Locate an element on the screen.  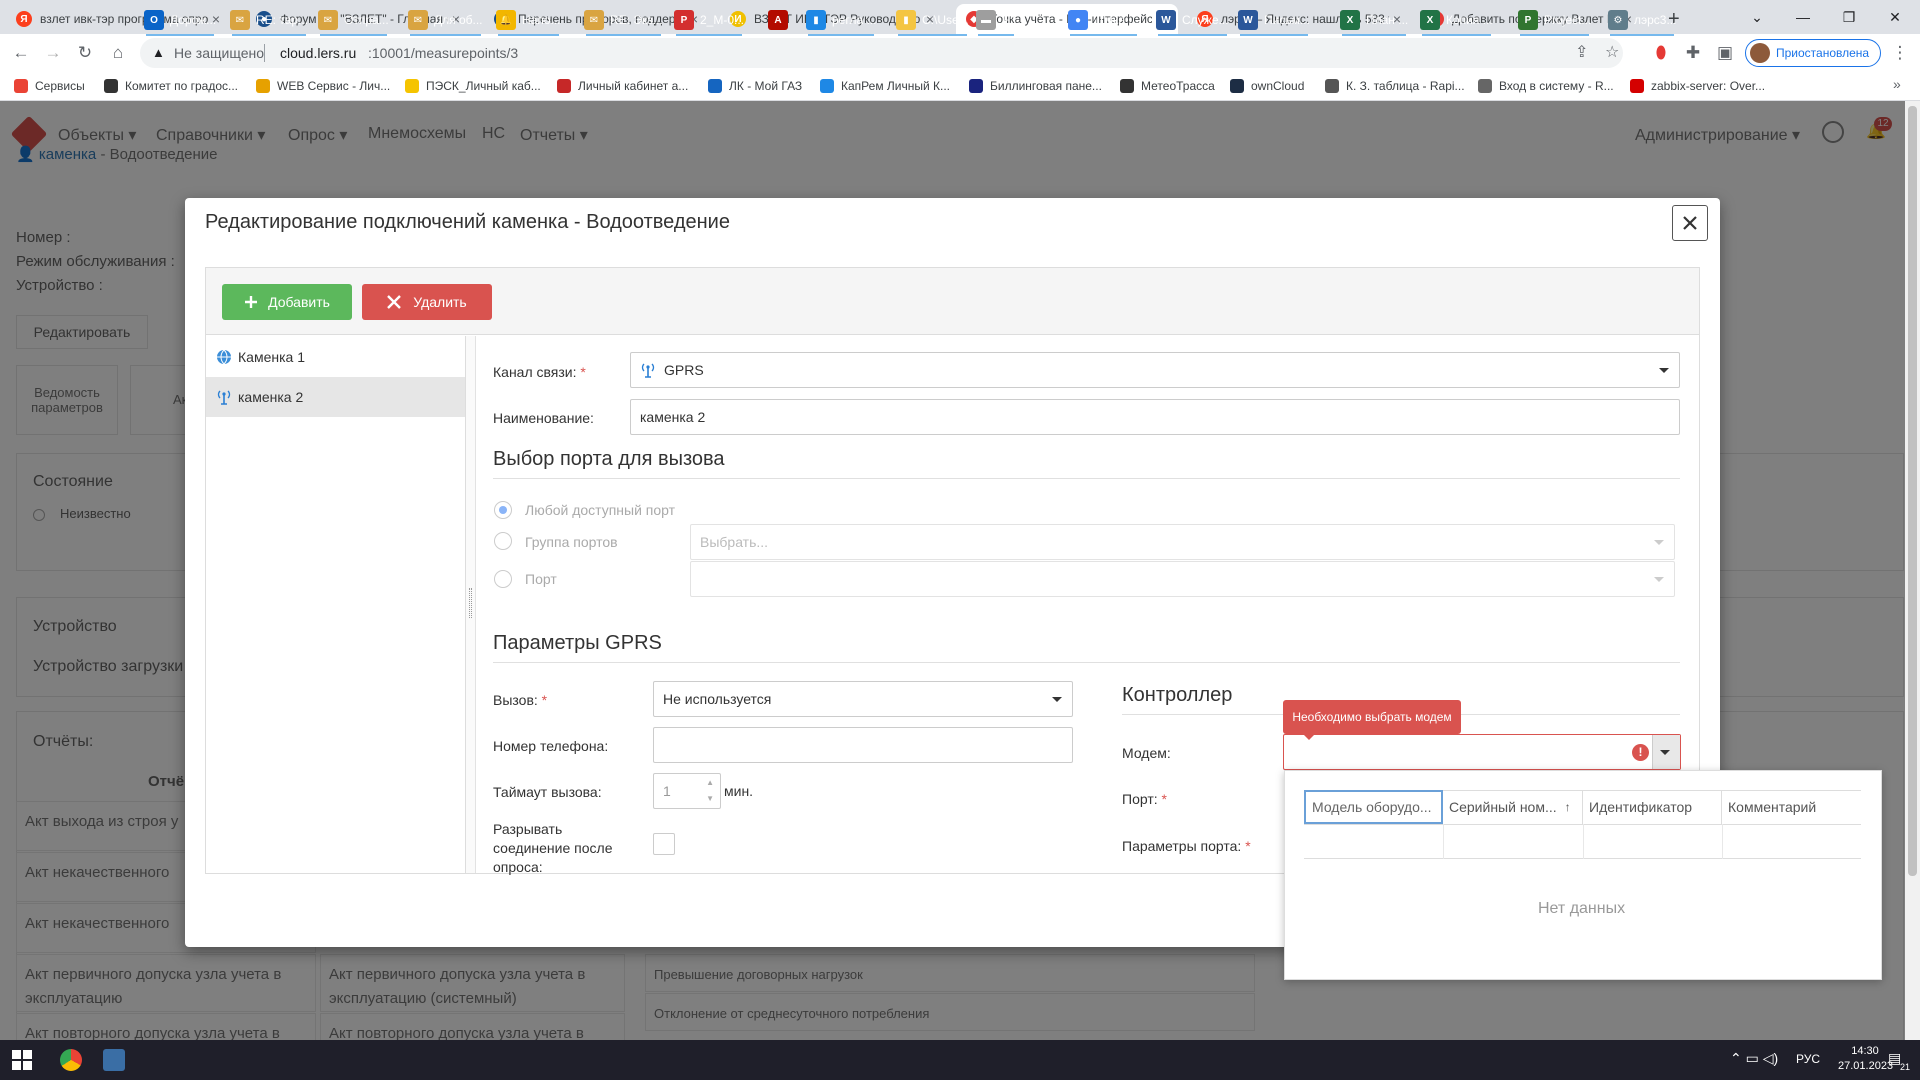
extension-pin-icon: ⬮ is located at coordinates (1661, 53).